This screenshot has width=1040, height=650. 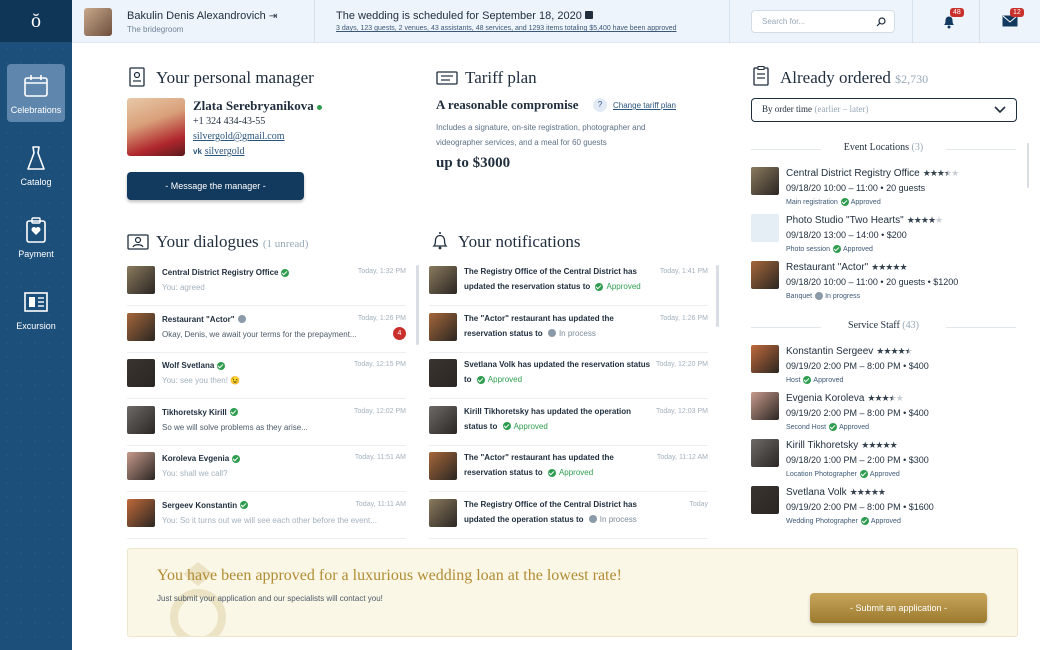 What do you see at coordinates (273, 16) in the screenshot?
I see `logout-icon: ⇥` at bounding box center [273, 16].